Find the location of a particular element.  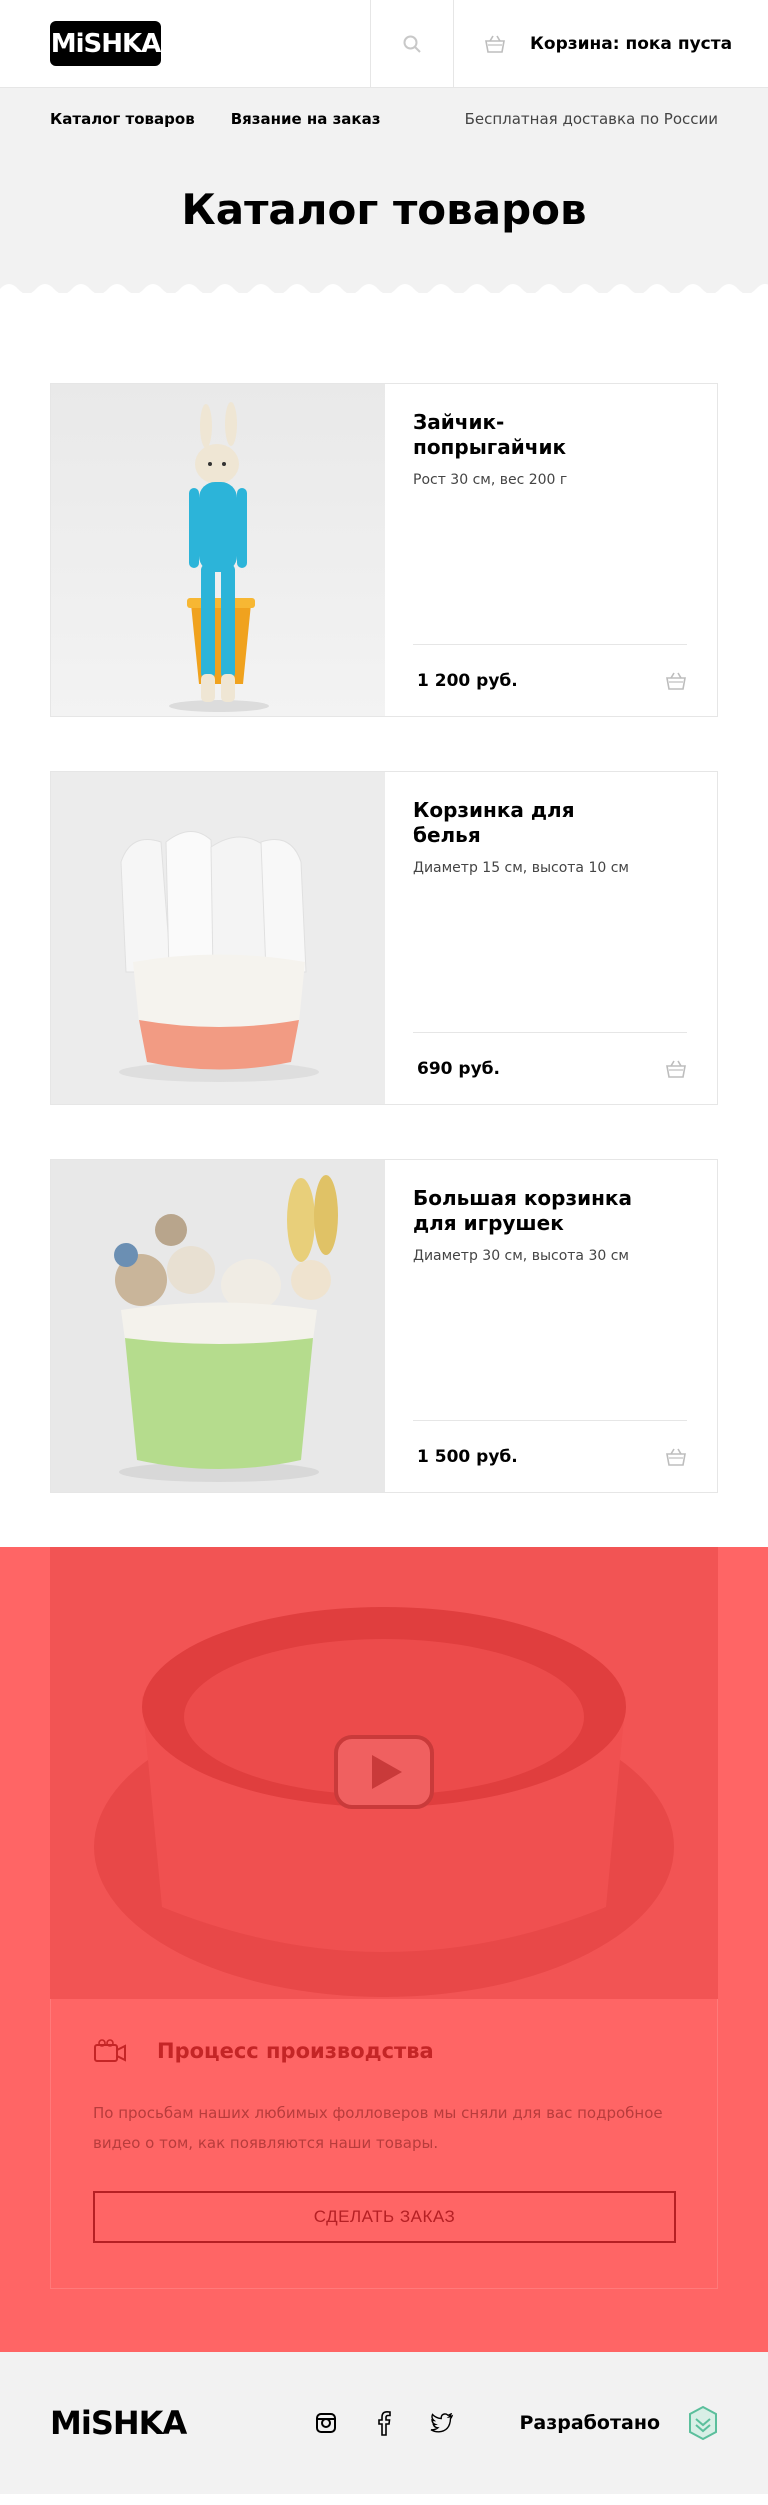

search-icon is located at coordinates (412, 44).